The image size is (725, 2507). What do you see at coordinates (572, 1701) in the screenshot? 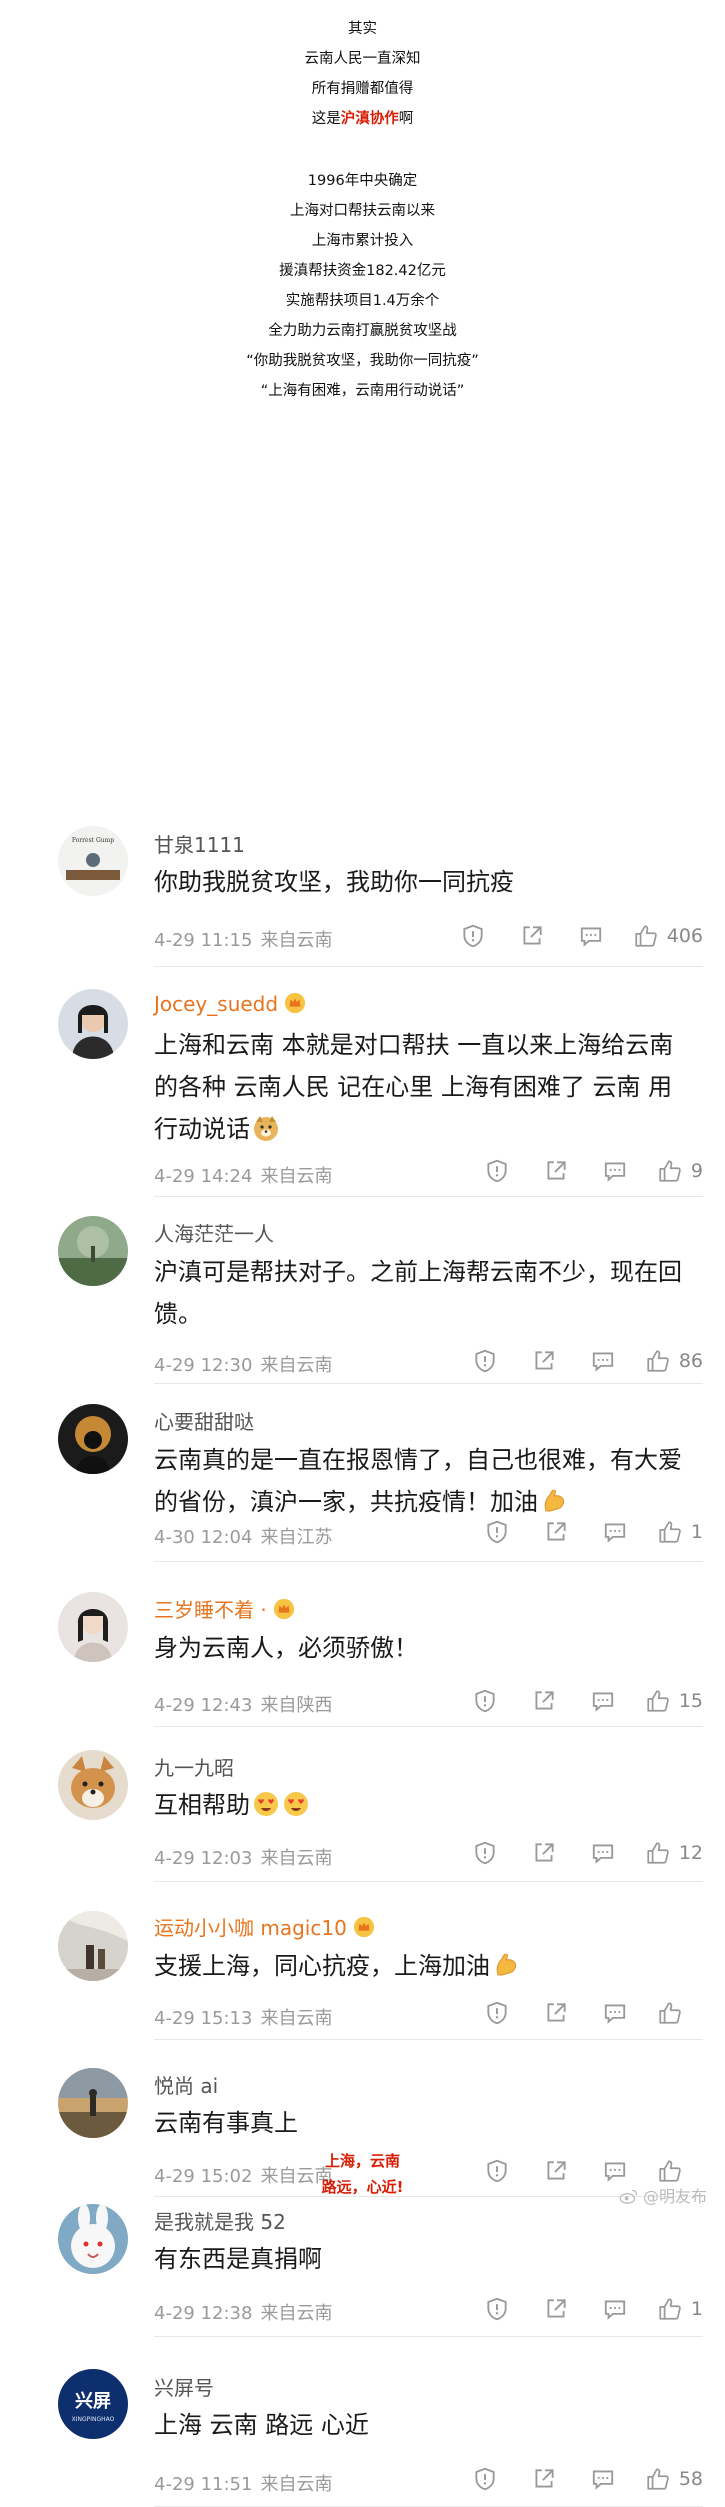
I see `comment-actions: 15` at bounding box center [572, 1701].